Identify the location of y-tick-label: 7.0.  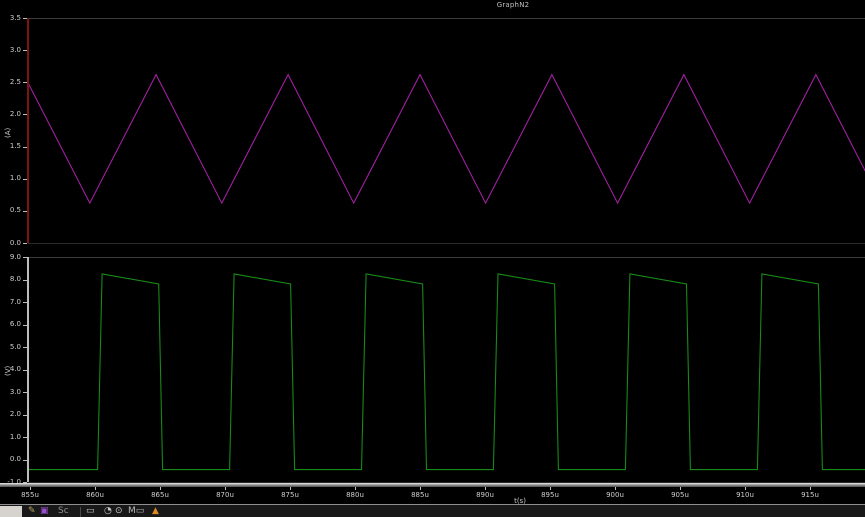
(15, 301).